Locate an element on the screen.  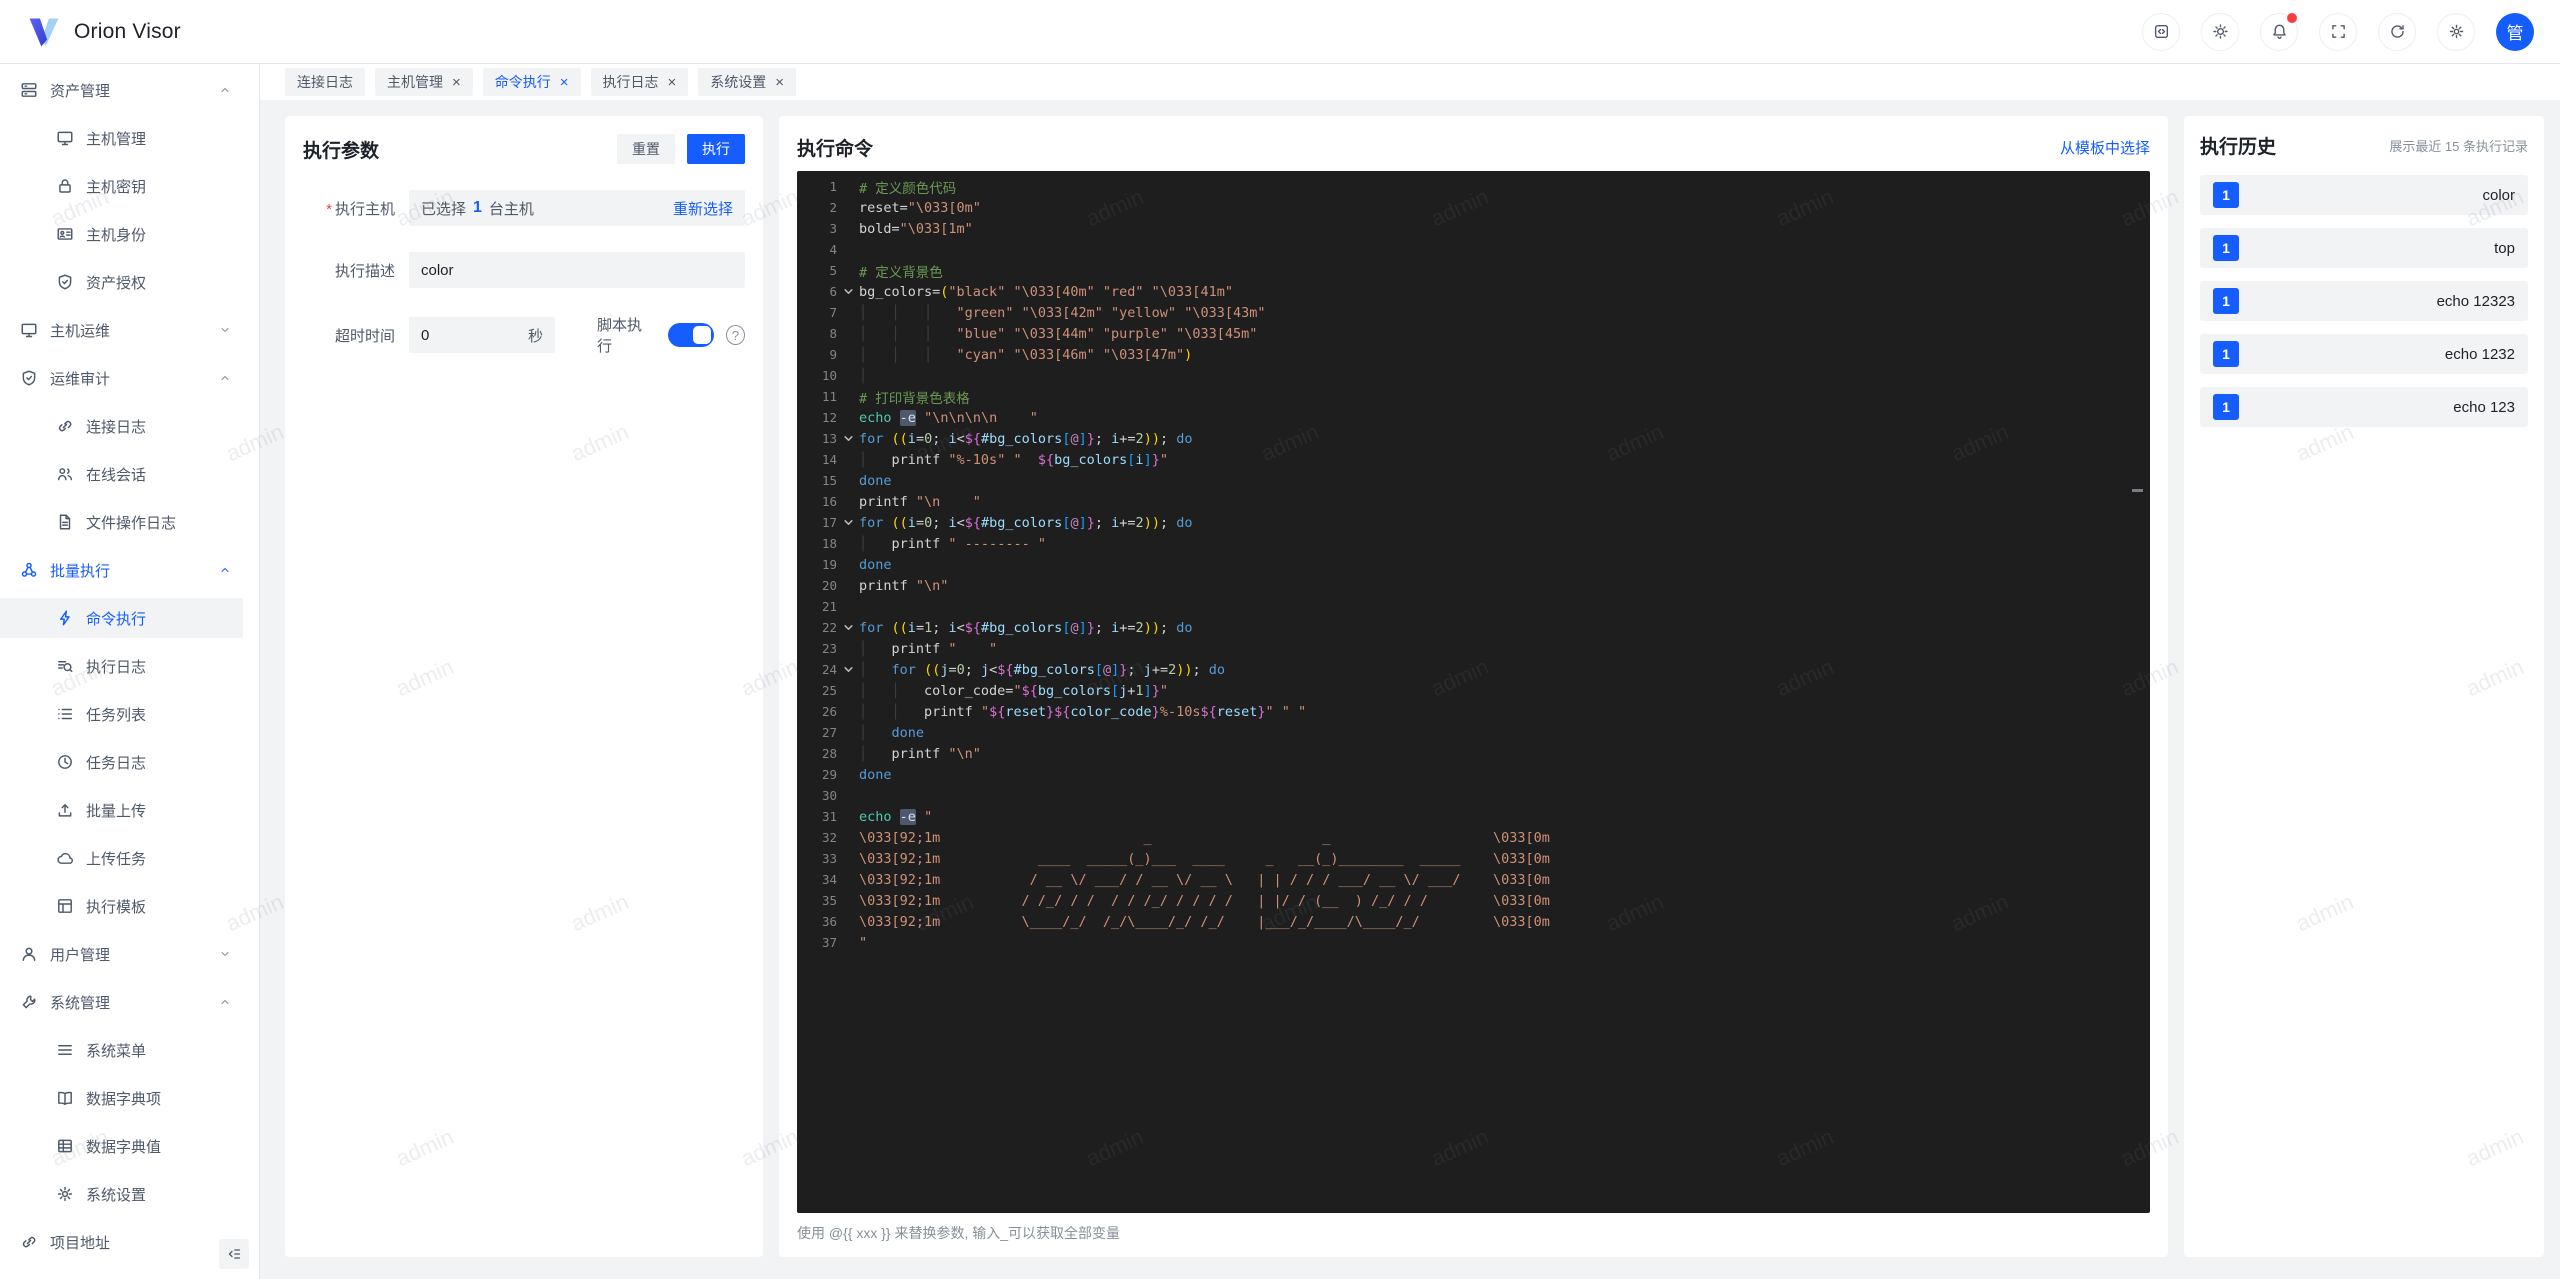
line-number: 34 is located at coordinates (829, 879).